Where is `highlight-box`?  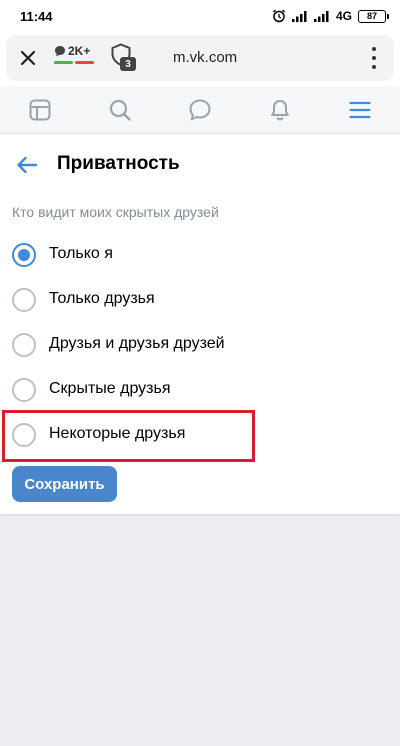 highlight-box is located at coordinates (128, 436).